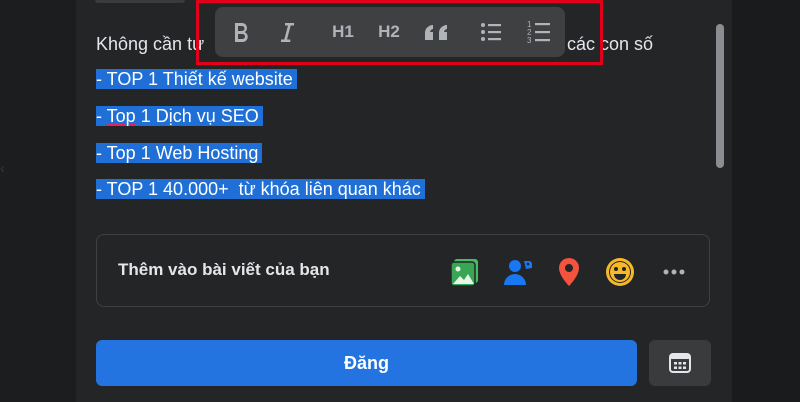  Describe the element at coordinates (224, 269) in the screenshot. I see `add-to-post-label: Thêm vào bài viết của bạn` at that location.